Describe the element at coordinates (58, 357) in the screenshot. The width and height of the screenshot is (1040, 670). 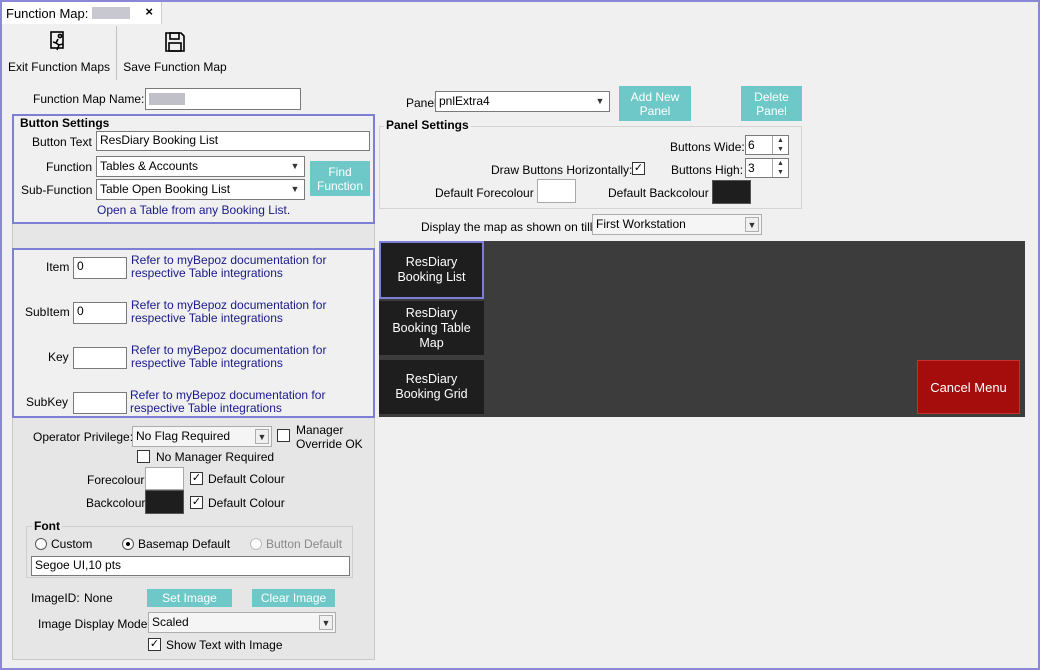
I see `key-label: Key` at that location.